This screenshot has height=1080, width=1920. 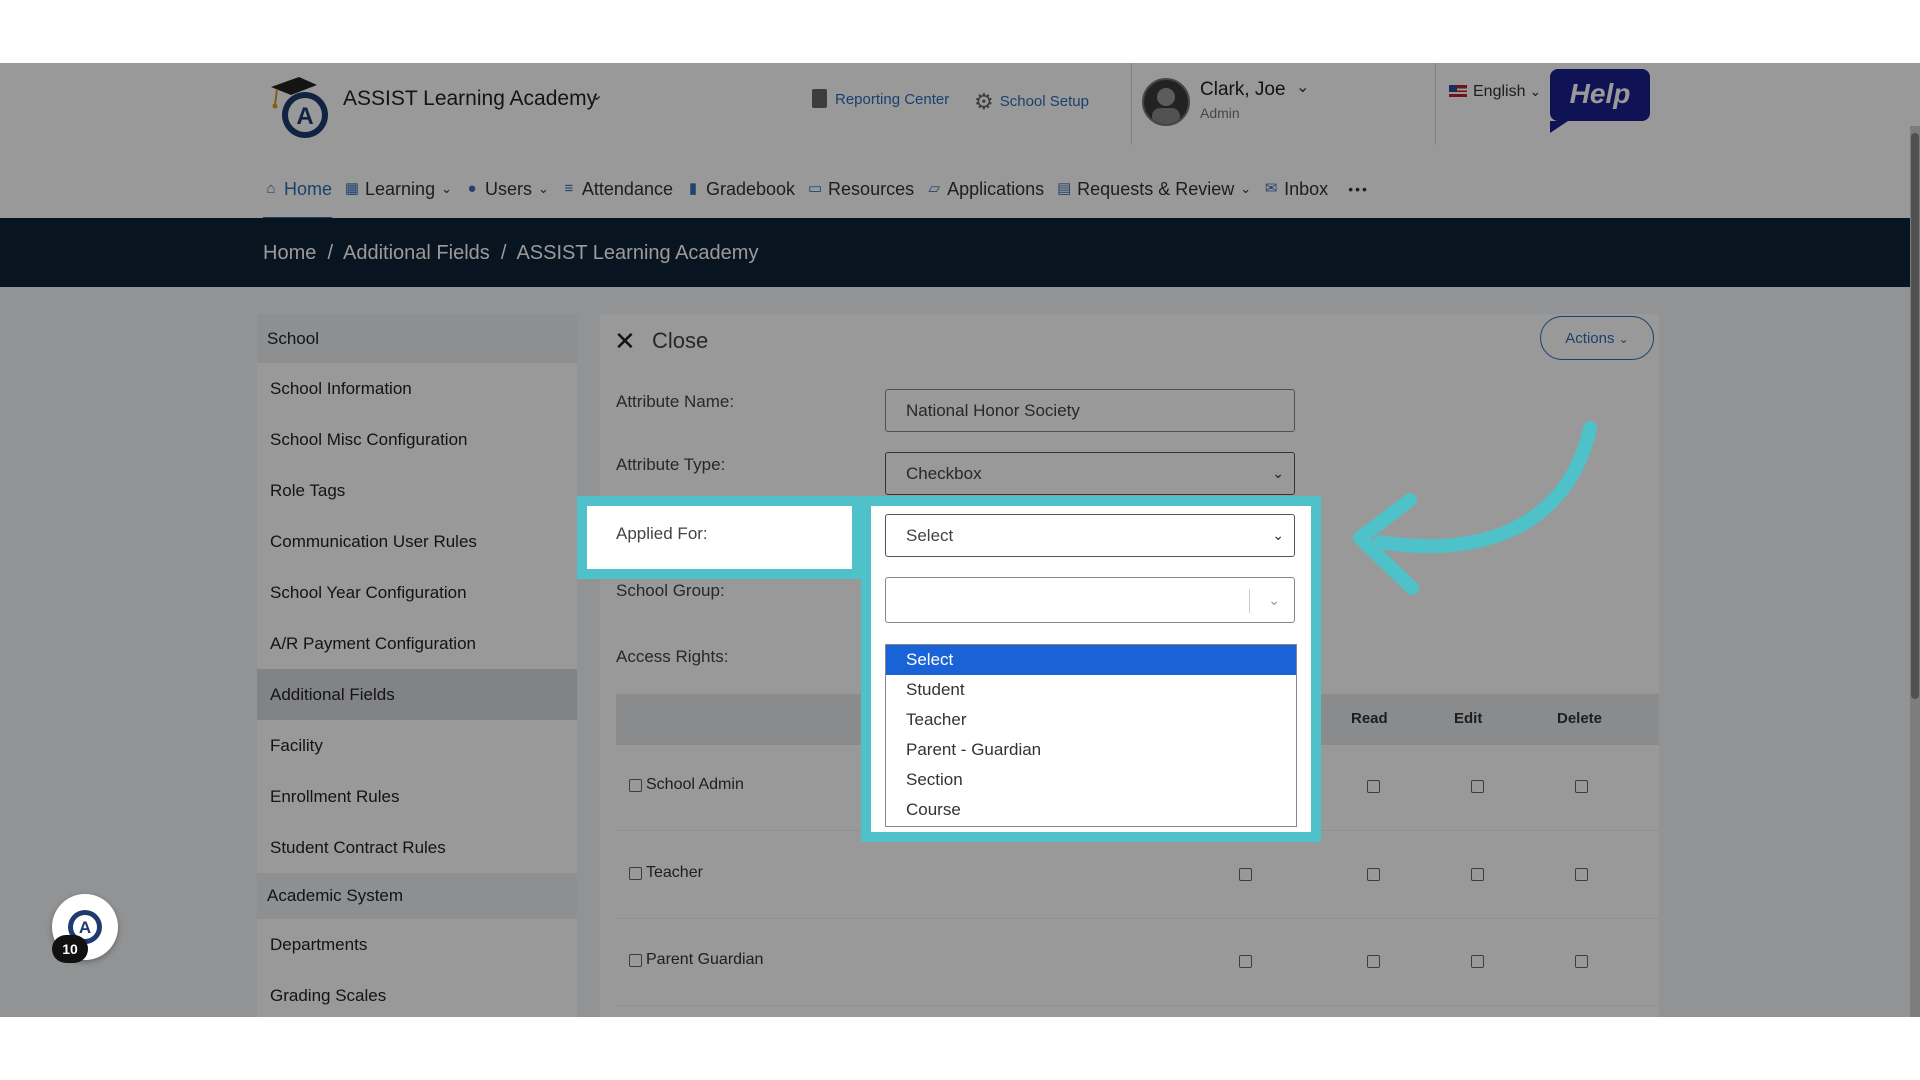 What do you see at coordinates (617, 189) in the screenshot?
I see `nav-attendance: ≡ Attendance` at bounding box center [617, 189].